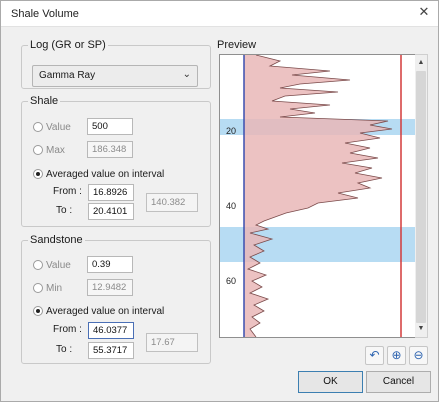 This screenshot has width=439, height=402. What do you see at coordinates (219, 14) in the screenshot?
I see `title-bar: Shale Volume ✕` at bounding box center [219, 14].